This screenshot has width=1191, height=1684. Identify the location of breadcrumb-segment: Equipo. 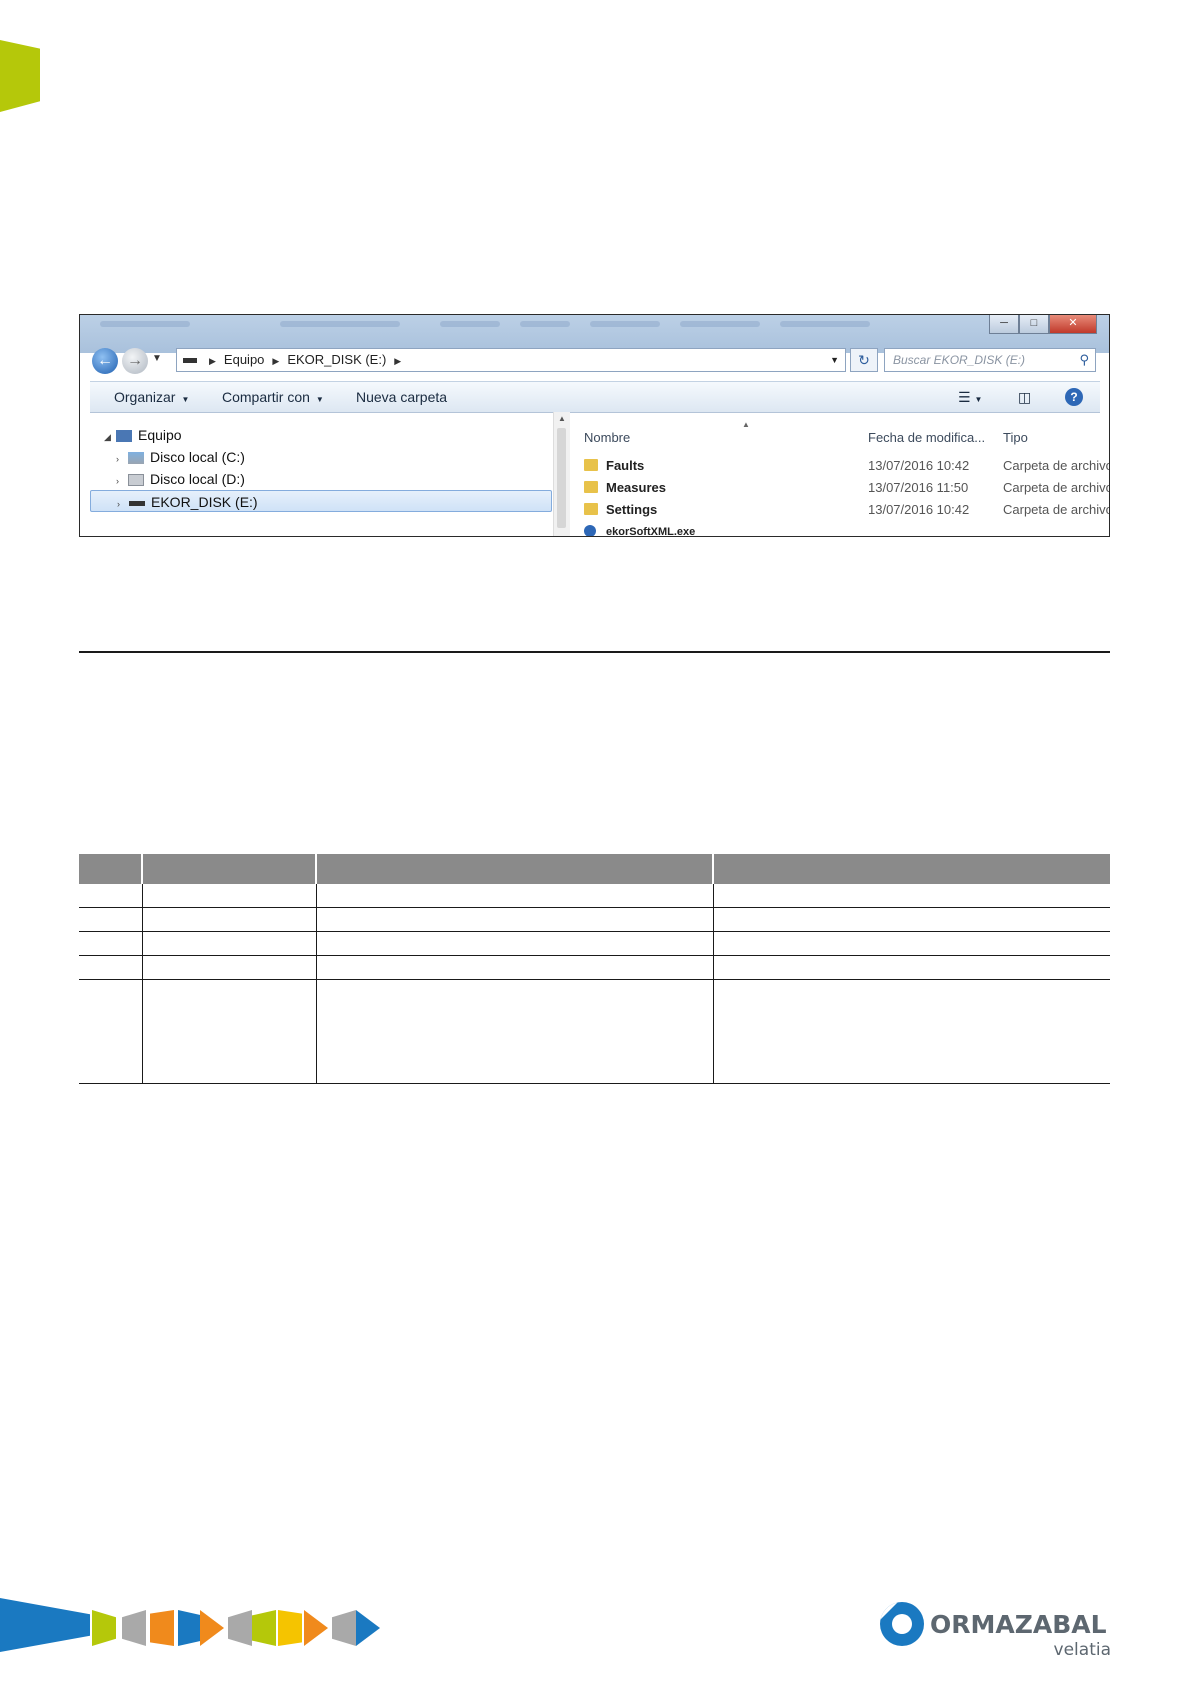
(244, 359).